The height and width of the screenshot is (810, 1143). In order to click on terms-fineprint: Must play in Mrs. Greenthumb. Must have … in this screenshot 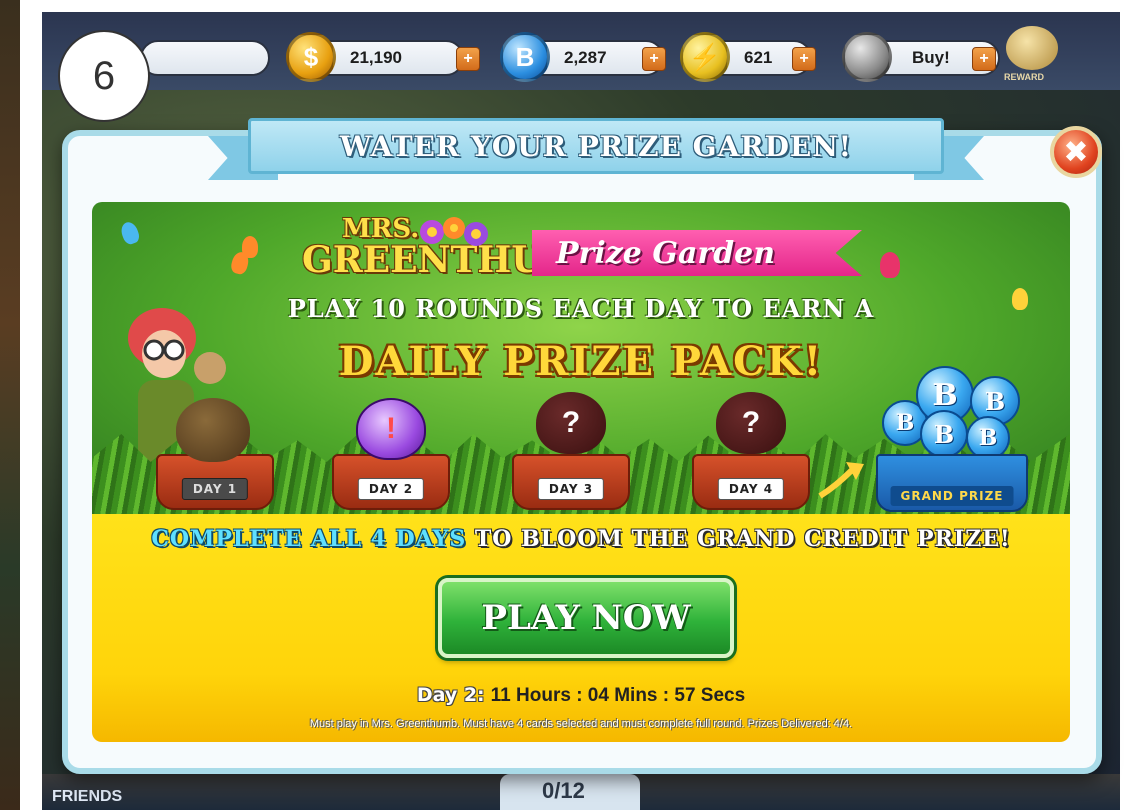, I will do `click(581, 724)`.